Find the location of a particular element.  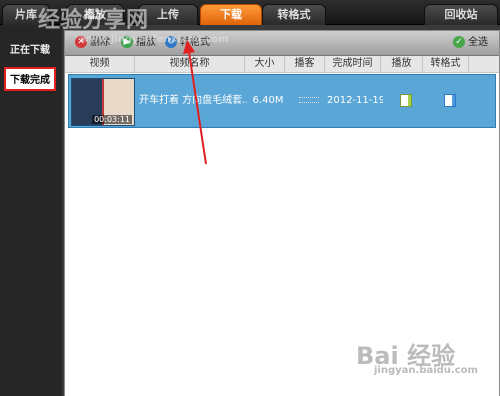

play-file-icon is located at coordinates (406, 100).